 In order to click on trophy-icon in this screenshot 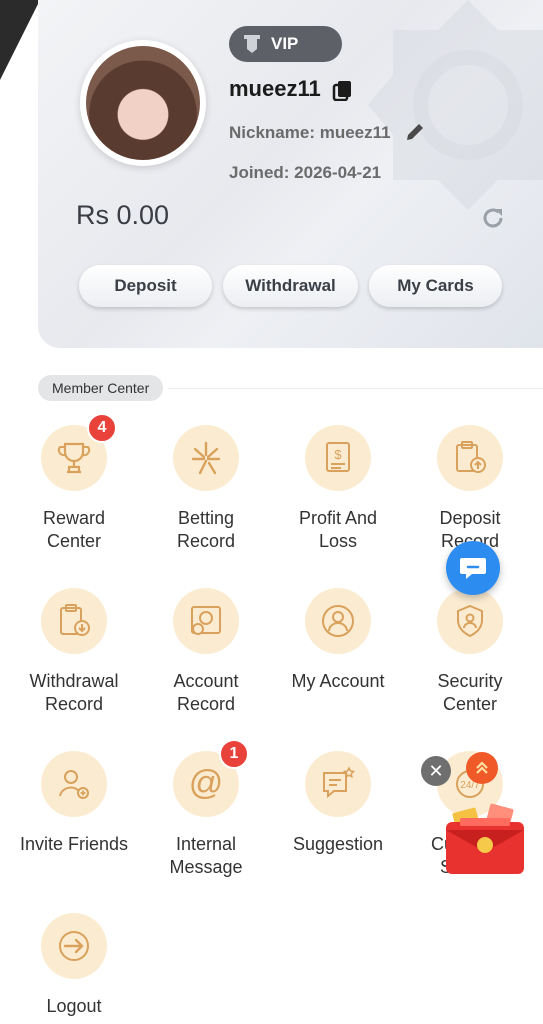, I will do `click(74, 458)`.